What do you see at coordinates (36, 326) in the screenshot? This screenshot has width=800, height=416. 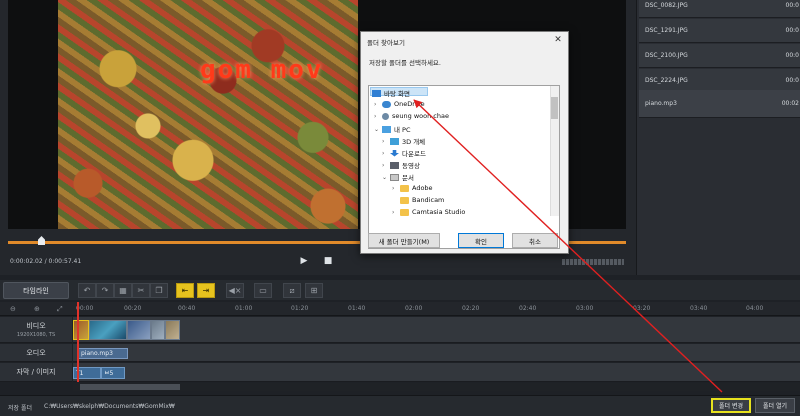 I see `track-title: 비디오` at bounding box center [36, 326].